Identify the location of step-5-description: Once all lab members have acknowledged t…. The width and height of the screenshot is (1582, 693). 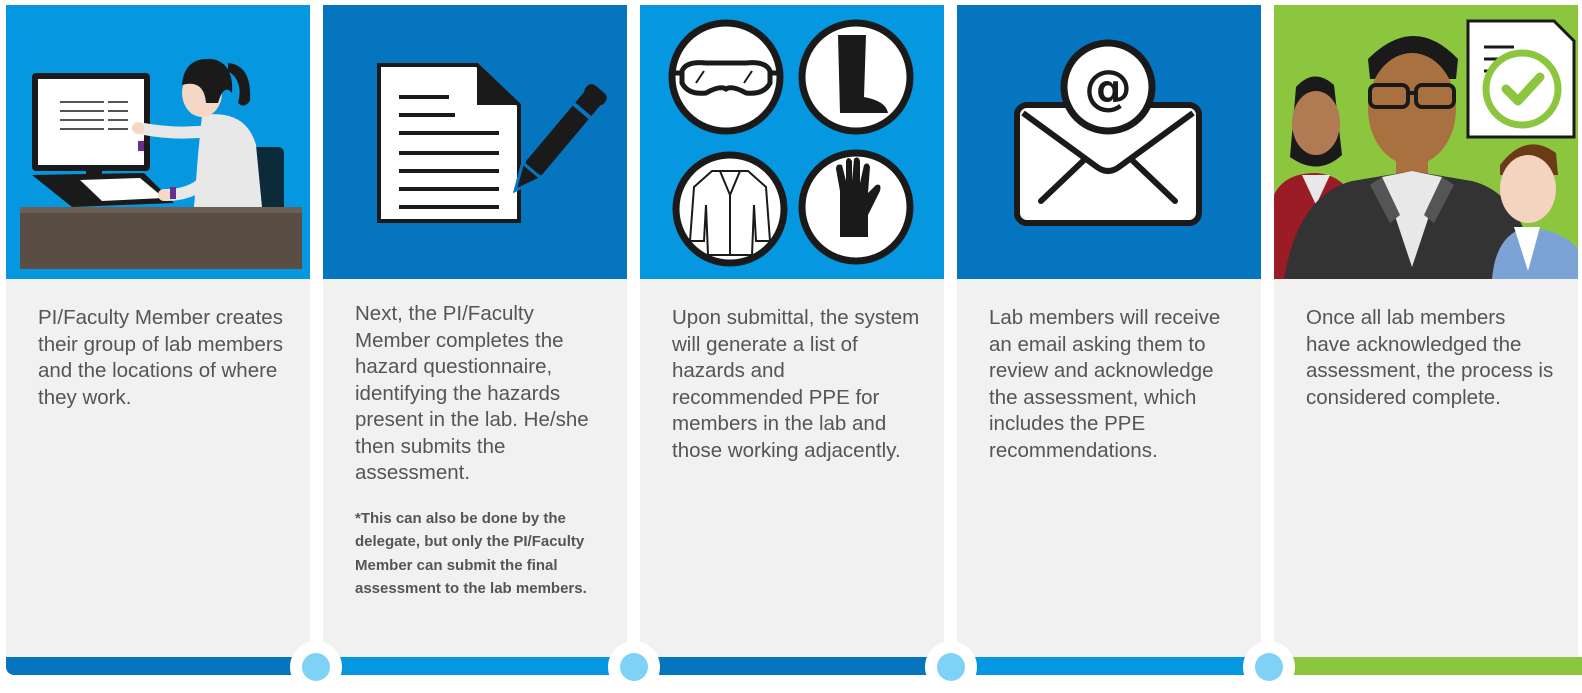
(1430, 357).